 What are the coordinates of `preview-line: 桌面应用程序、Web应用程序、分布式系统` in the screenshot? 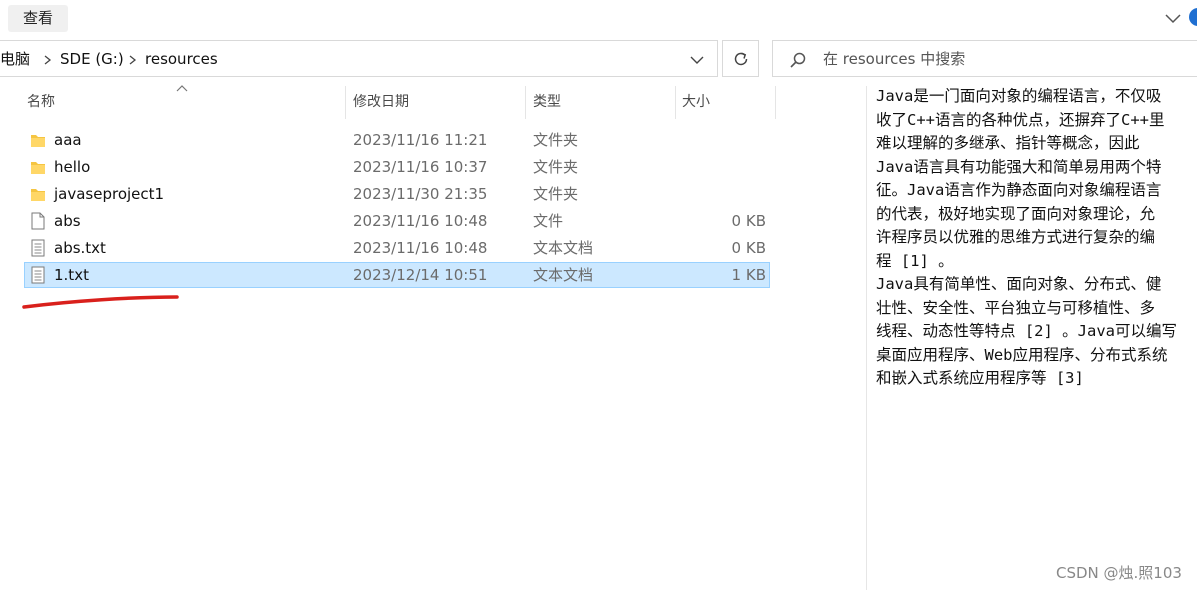 It's located at (1022, 354).